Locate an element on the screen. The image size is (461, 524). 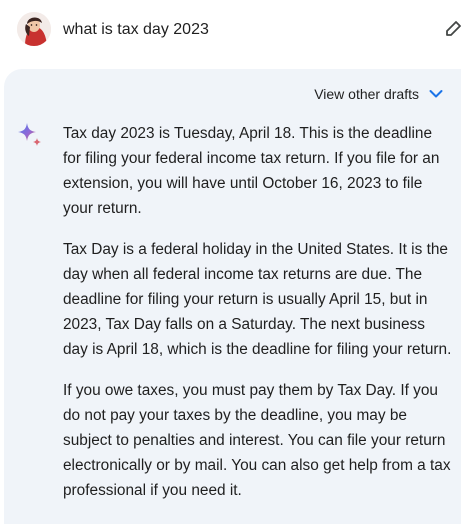
user-prompt-row: what is tax day 2023 is located at coordinates (230, 31).